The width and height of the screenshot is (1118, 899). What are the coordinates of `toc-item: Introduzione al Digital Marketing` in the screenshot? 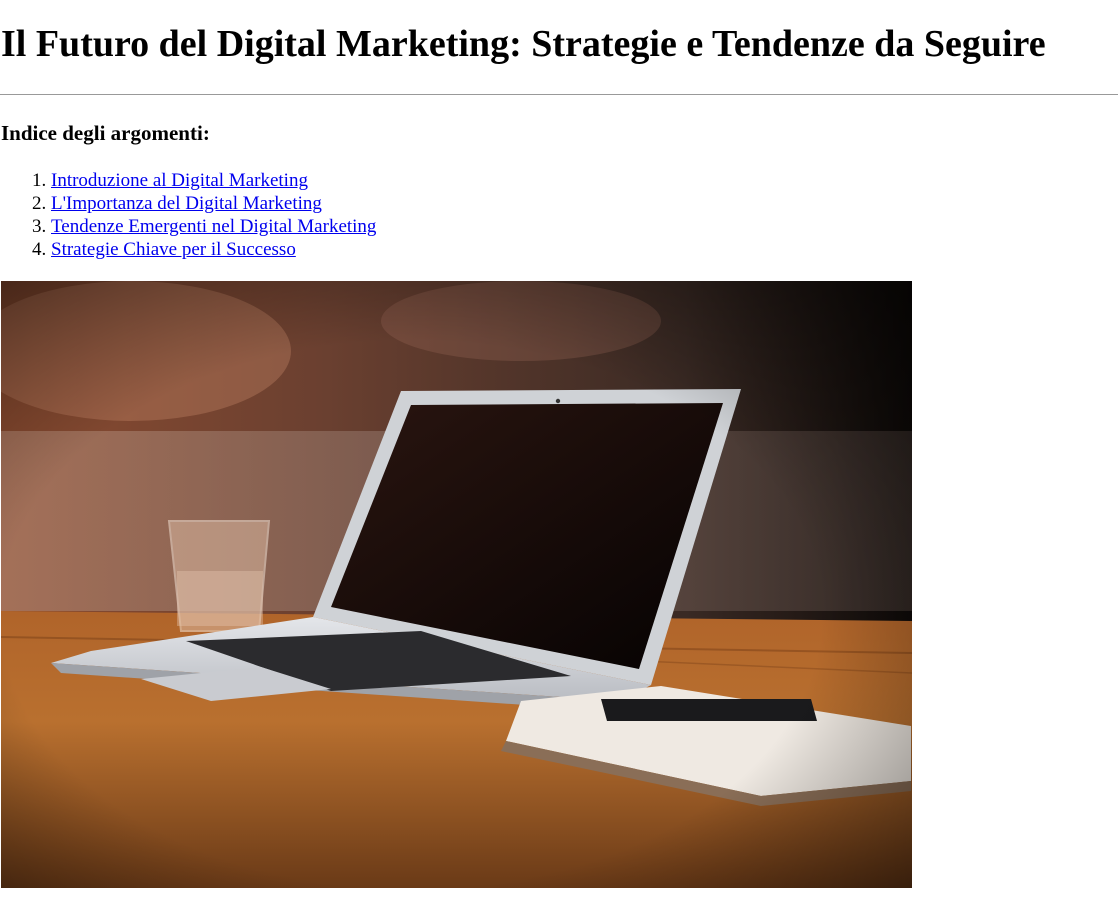 It's located at (213, 180).